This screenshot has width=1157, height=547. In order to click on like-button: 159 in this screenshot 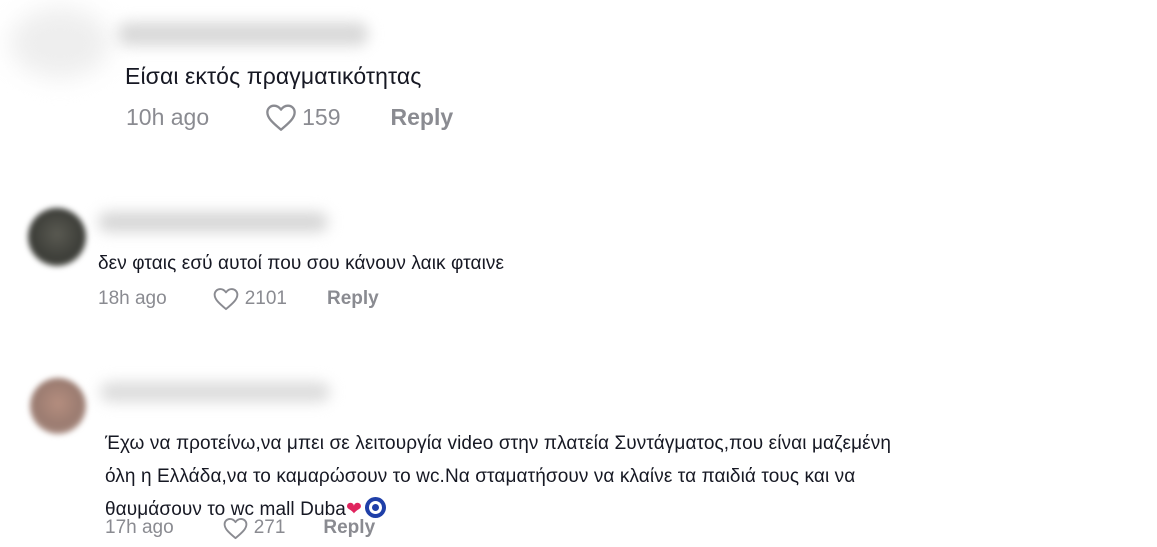, I will do `click(302, 117)`.